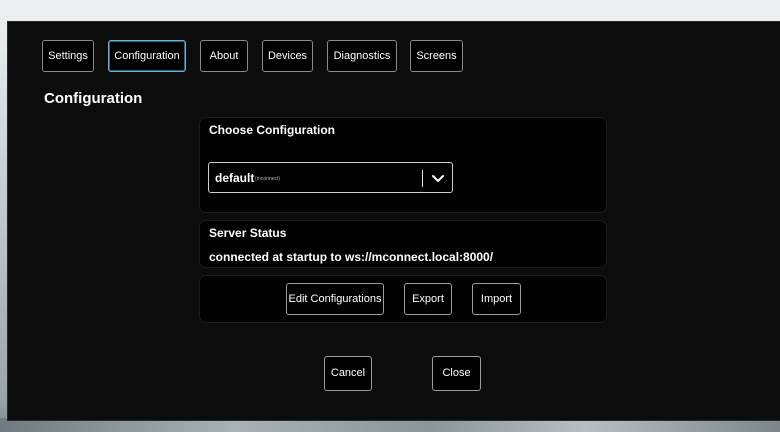  I want to click on chevron-down-icon, so click(438, 178).